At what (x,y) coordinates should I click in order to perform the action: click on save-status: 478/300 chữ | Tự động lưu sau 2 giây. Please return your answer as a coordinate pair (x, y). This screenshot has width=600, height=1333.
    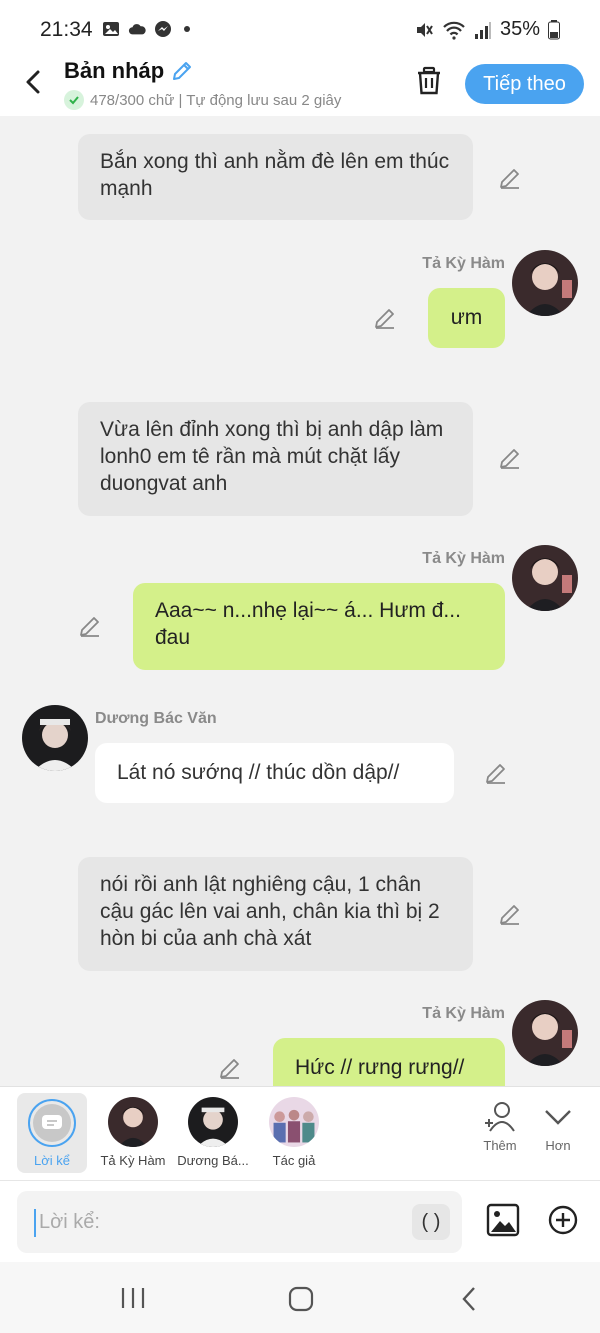
    Looking at the image, I should click on (202, 100).